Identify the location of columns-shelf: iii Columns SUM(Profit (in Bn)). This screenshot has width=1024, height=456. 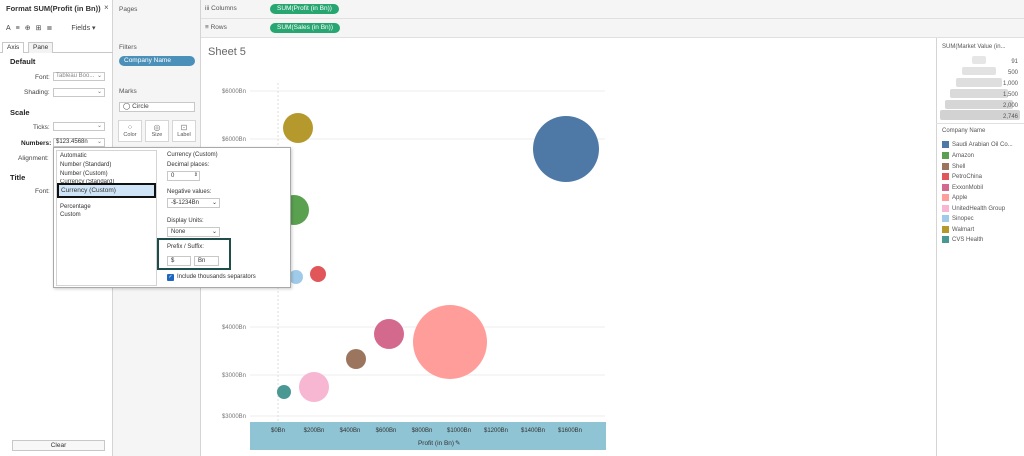
(612, 9).